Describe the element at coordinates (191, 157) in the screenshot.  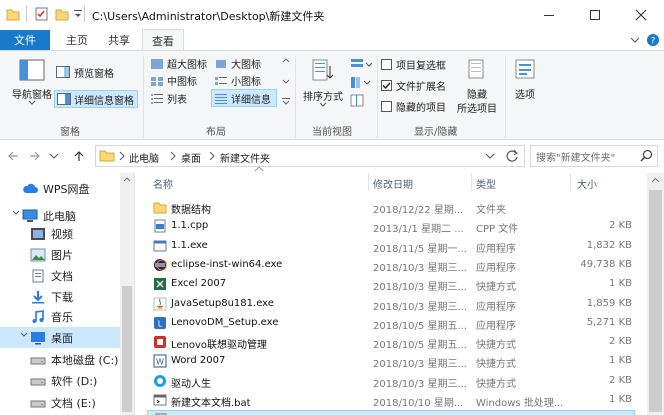
I see `breadcrumb-desktop: 桌面` at that location.